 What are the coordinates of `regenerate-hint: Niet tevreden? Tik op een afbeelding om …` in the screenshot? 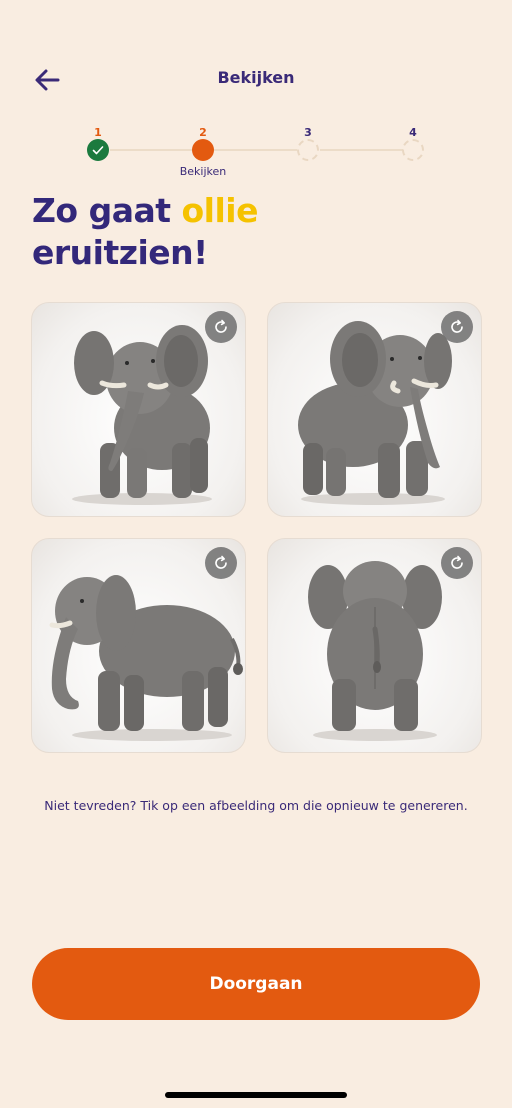 It's located at (256, 805).